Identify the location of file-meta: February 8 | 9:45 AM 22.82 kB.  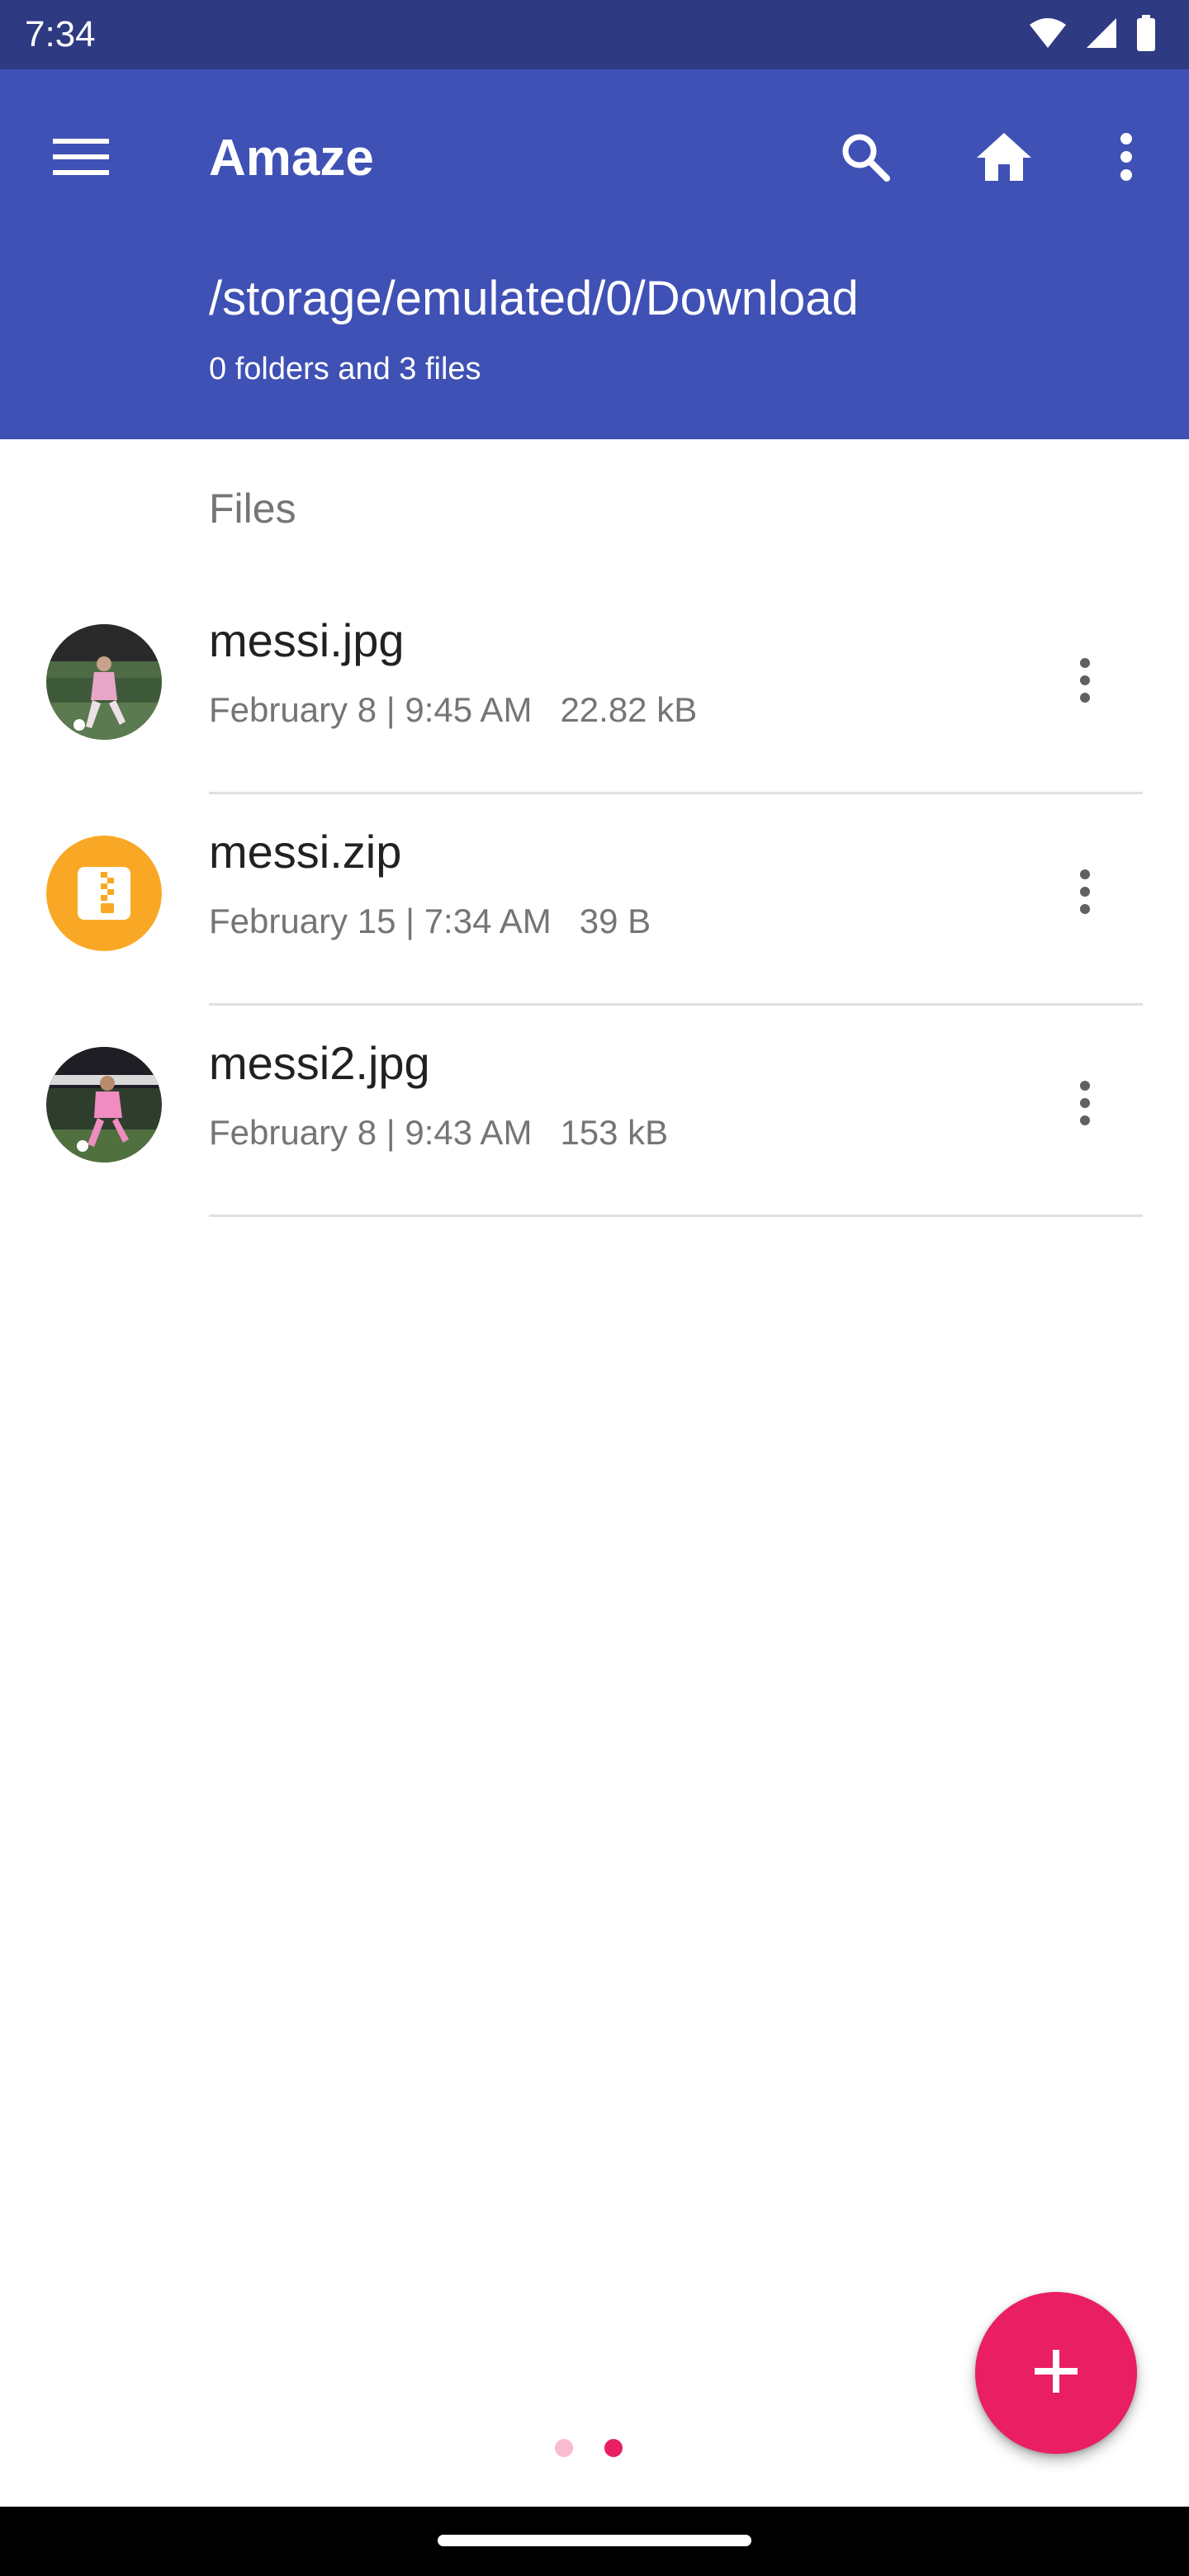
(453, 710).